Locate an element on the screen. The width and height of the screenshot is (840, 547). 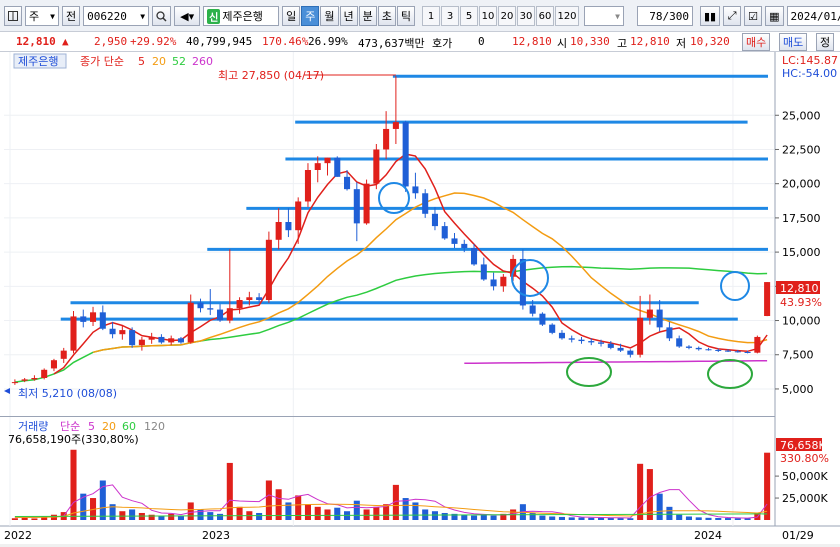
tab-period-day: 일 is located at coordinates (291, 16).